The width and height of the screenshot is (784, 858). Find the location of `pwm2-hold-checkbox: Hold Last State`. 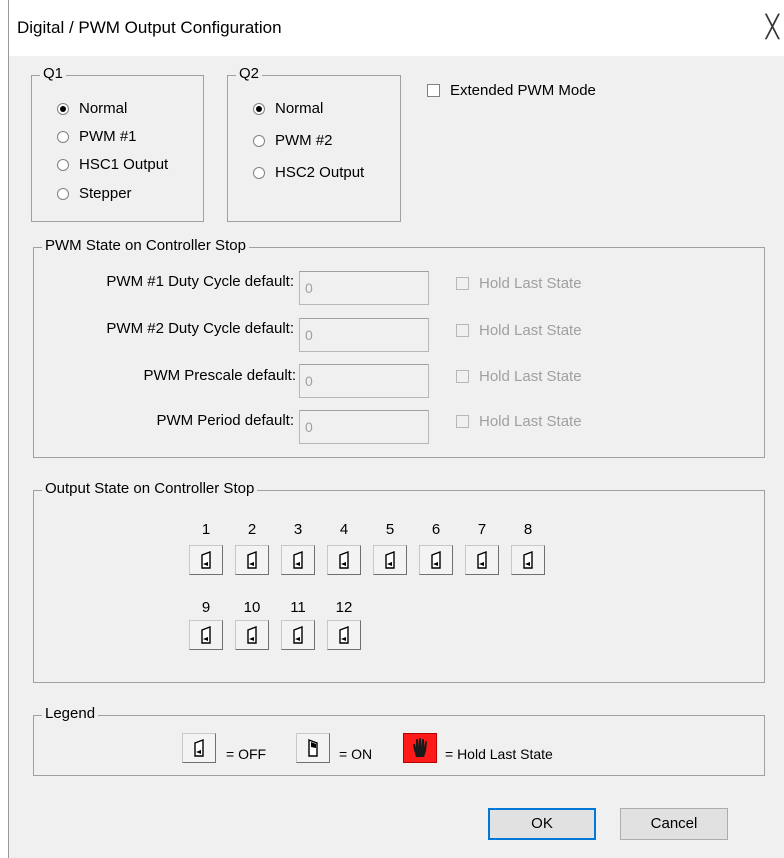

pwm2-hold-checkbox: Hold Last State is located at coordinates (519, 330).